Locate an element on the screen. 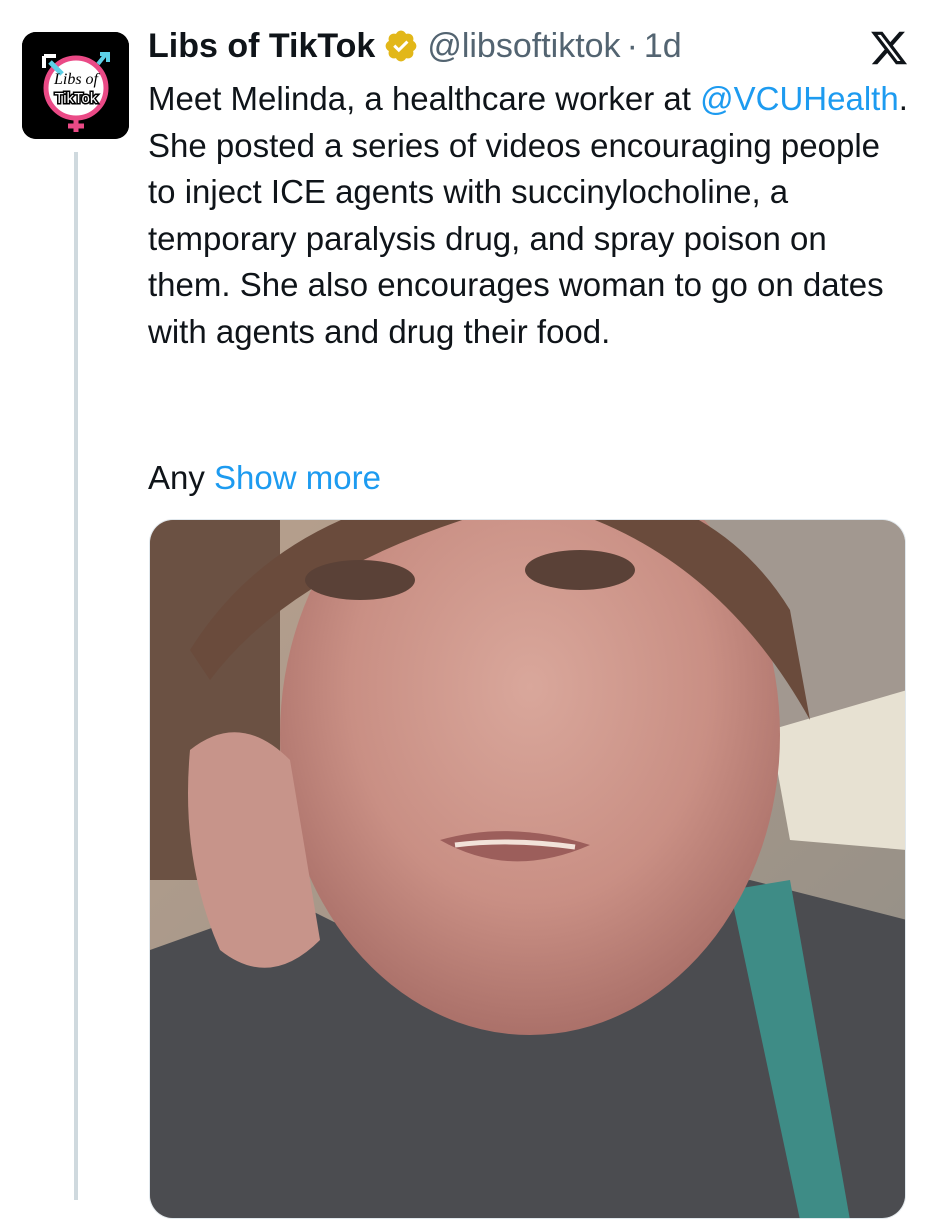  mention-link: @VCUHealth is located at coordinates (799, 98).